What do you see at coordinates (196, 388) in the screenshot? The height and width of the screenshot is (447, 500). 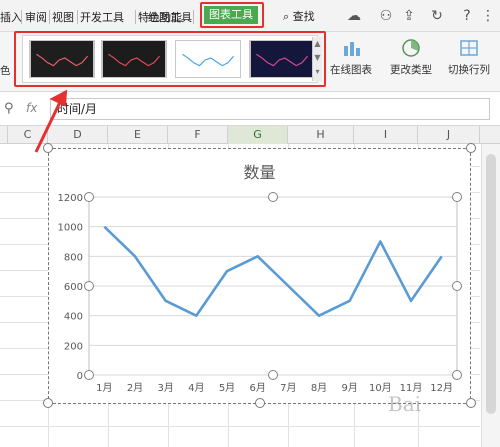 I see `x-tick-label: 4月` at bounding box center [196, 388].